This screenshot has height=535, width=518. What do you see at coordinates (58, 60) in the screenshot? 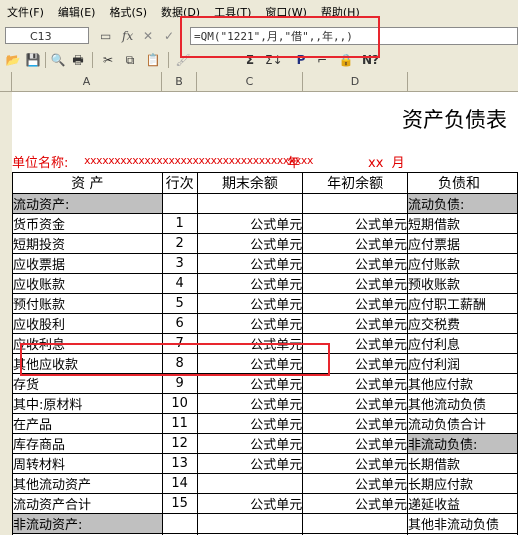
I see `print-preview-icon: 🔍` at bounding box center [58, 60].